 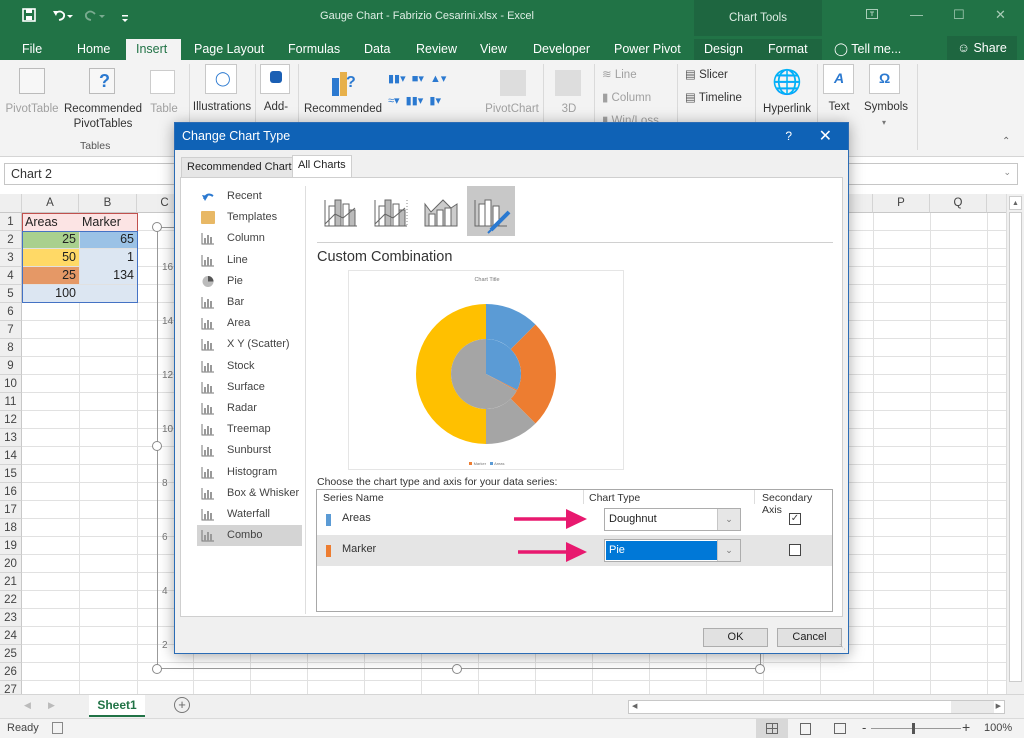 What do you see at coordinates (11, 258) in the screenshot?
I see `row-header-3: 3` at bounding box center [11, 258].